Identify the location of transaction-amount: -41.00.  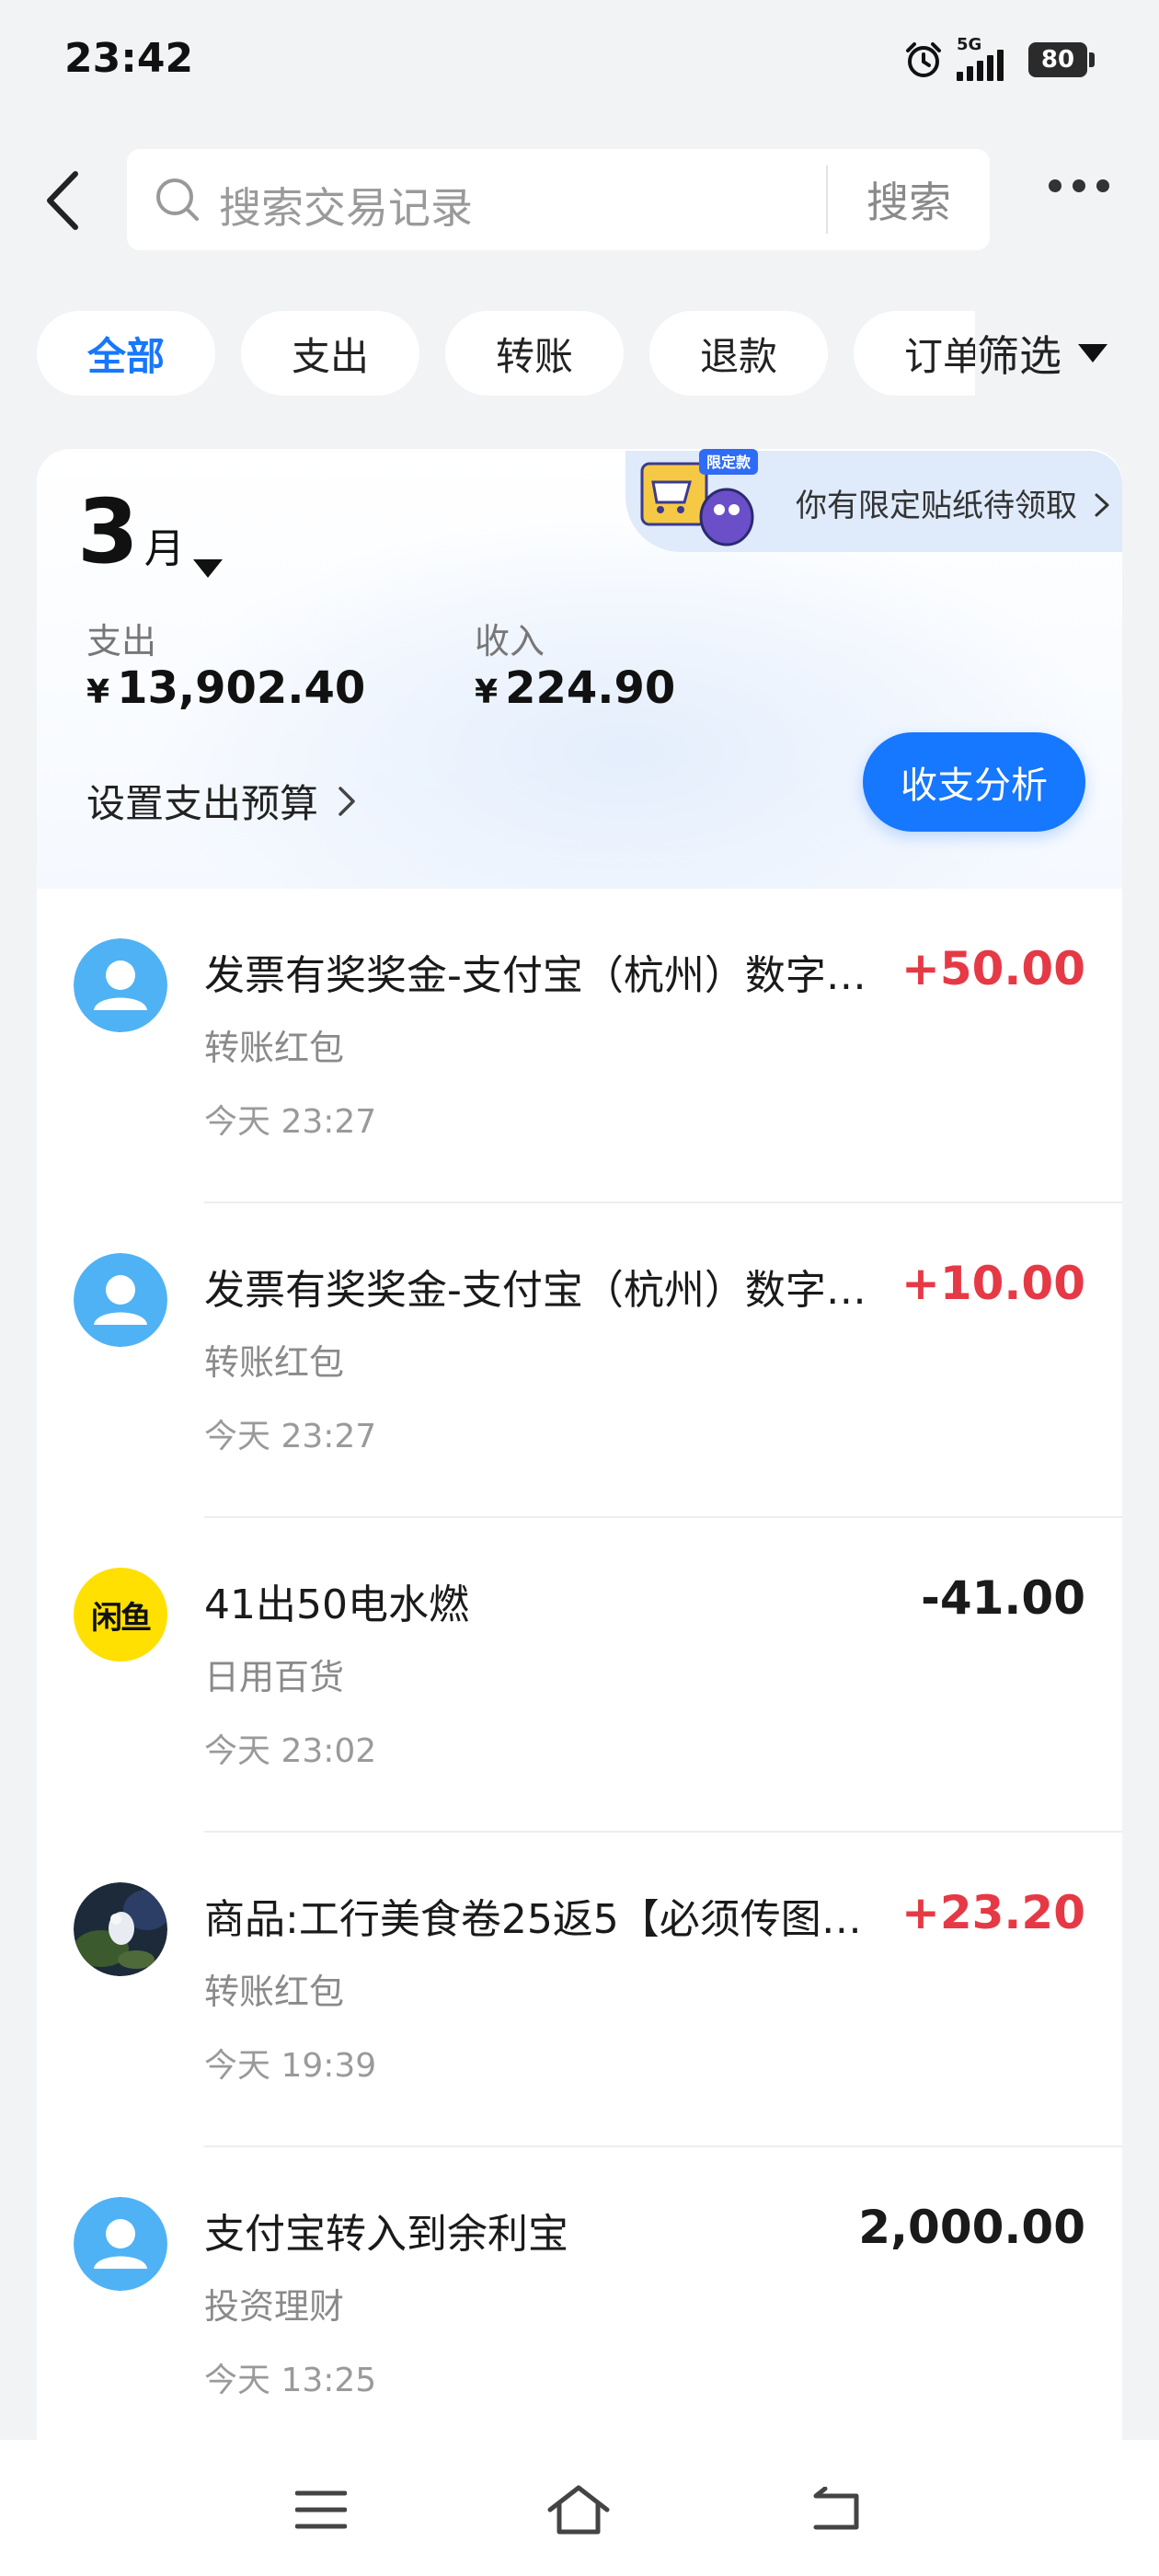
(1003, 1598).